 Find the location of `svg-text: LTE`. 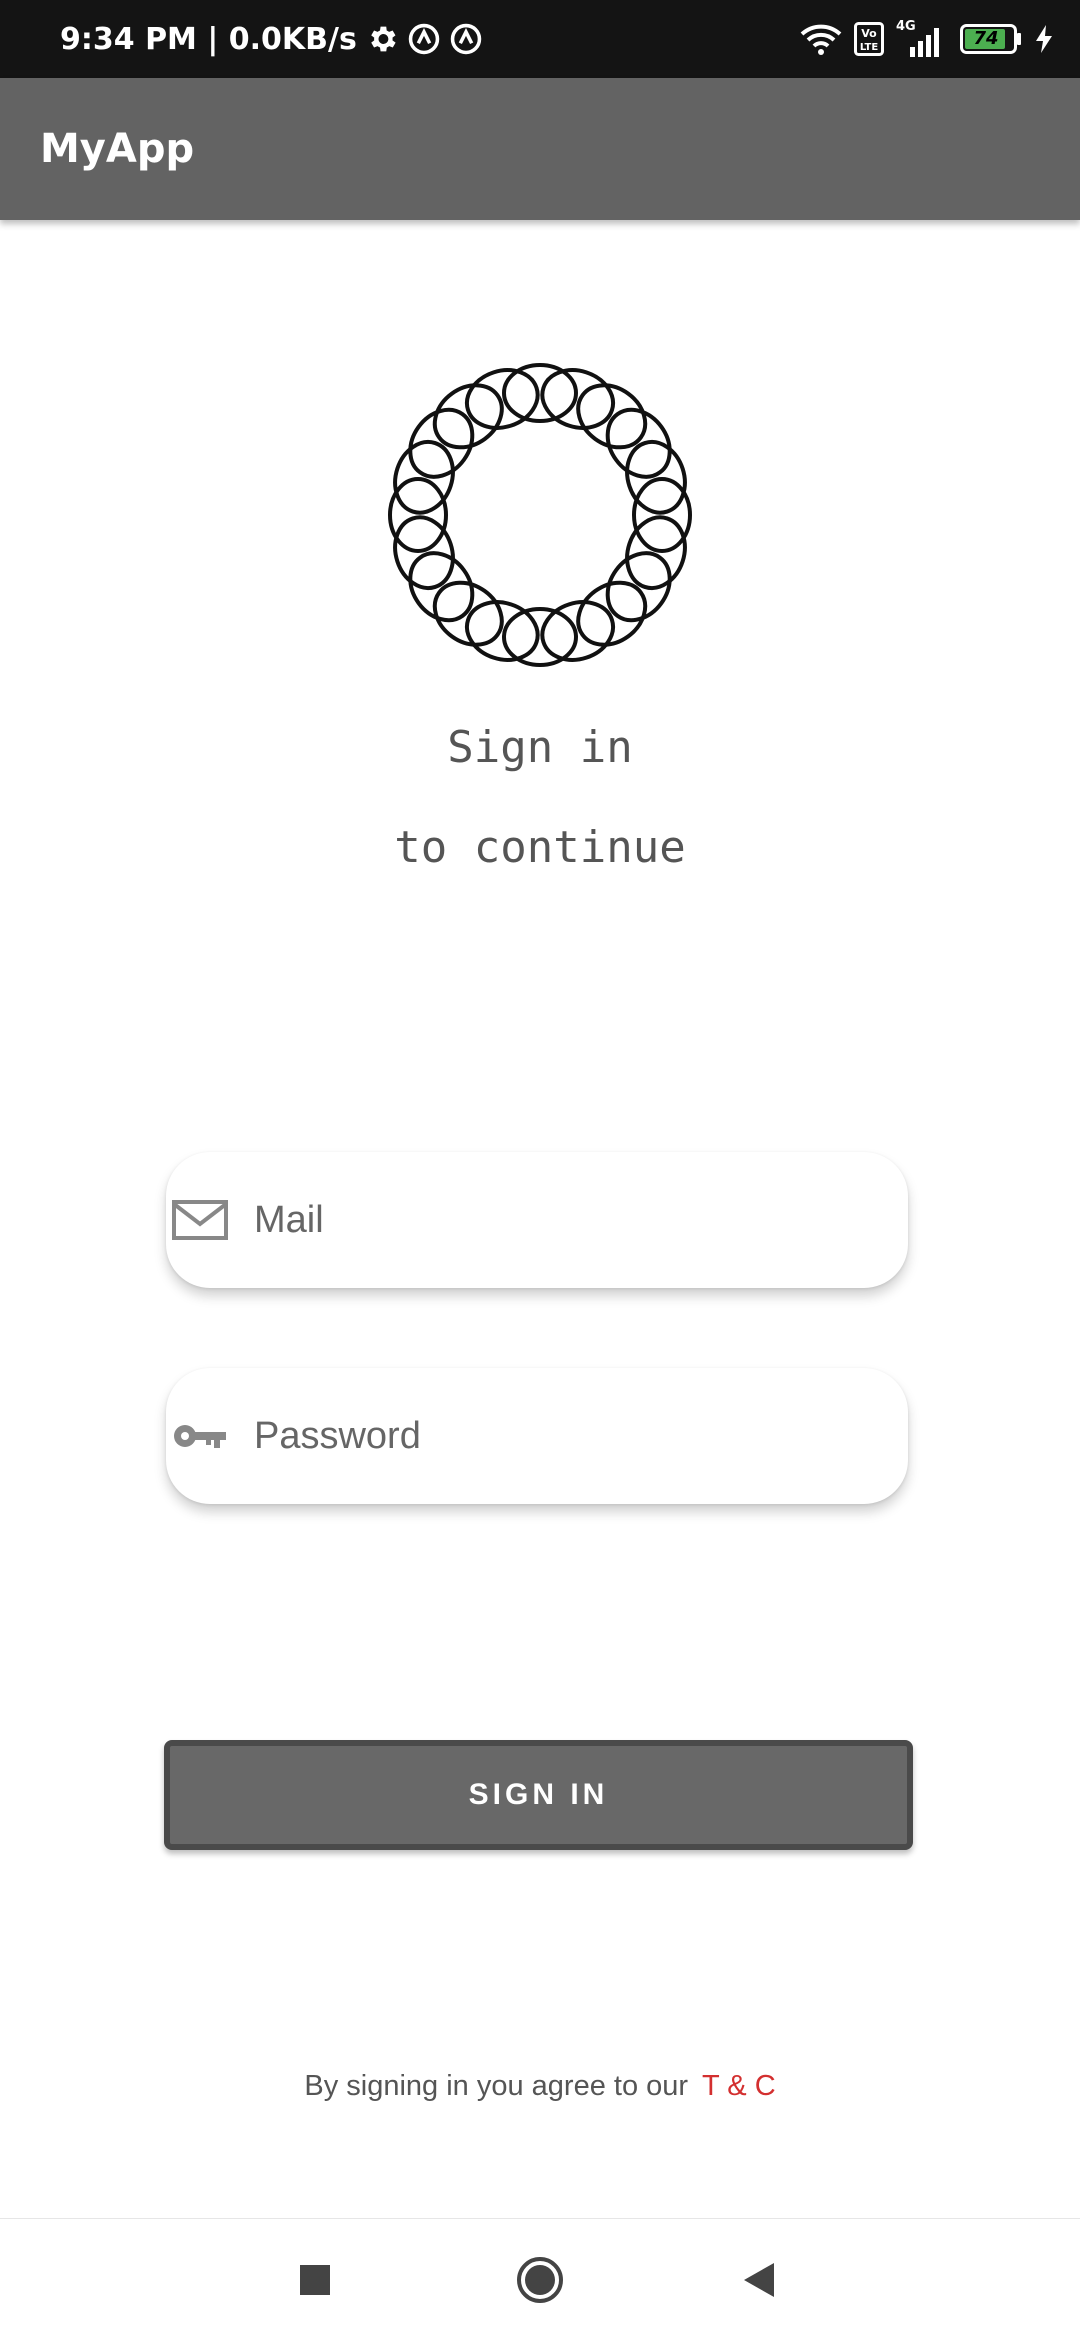

svg-text: LTE is located at coordinates (869, 47).